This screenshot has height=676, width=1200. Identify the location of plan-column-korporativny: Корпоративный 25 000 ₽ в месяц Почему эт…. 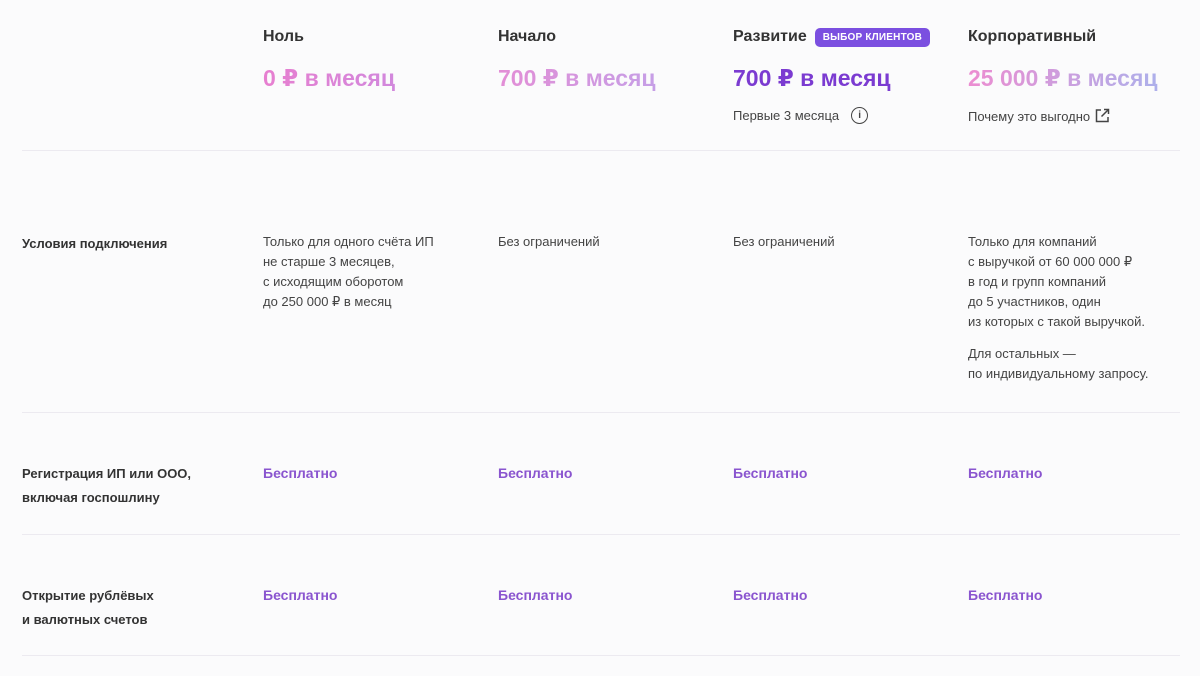
(1083, 75).